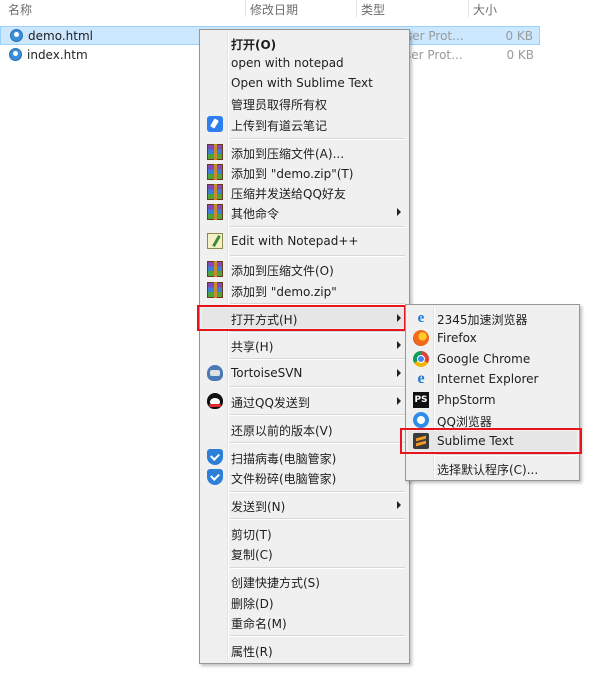 This screenshot has width=600, height=676. I want to click on highlight-box-open-with, so click(301, 318).